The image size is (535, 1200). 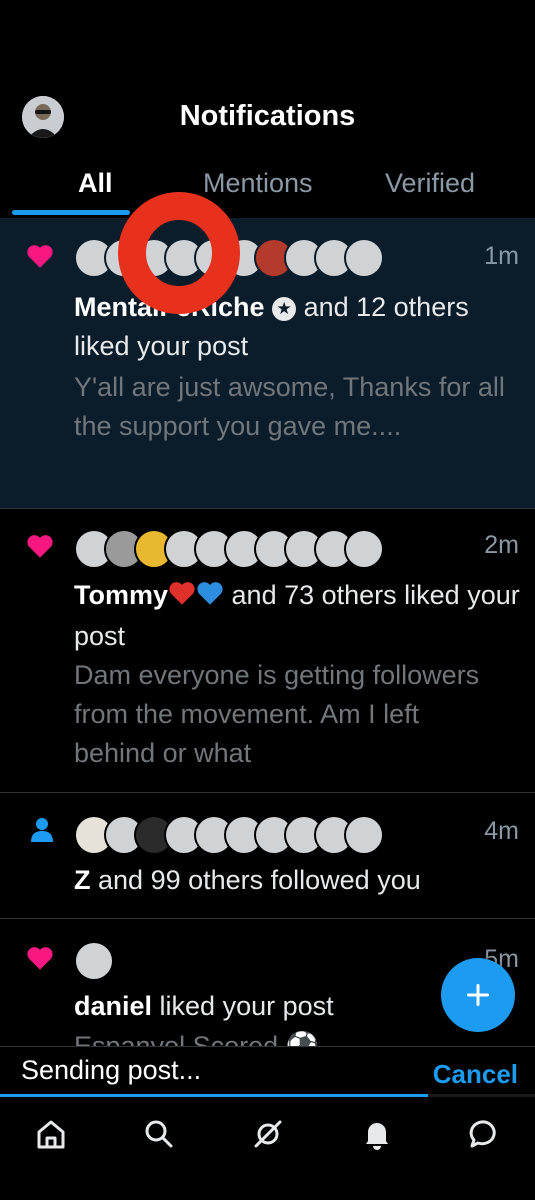 I want to click on blue-heart-emoji-icon, so click(x=210, y=597).